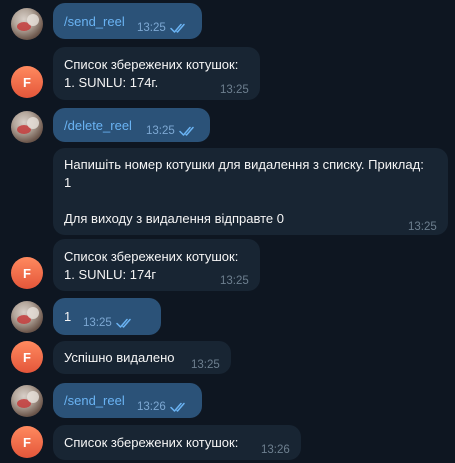 This screenshot has width=455, height=463. What do you see at coordinates (127, 21) in the screenshot?
I see `message-bubble-outgoing: /send_reel 13:25` at bounding box center [127, 21].